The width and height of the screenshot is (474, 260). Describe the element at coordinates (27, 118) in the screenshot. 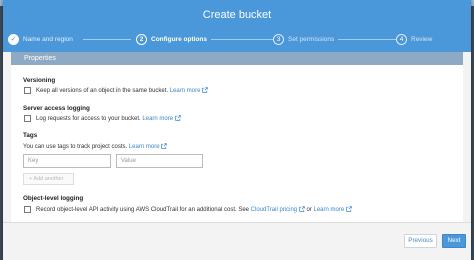

I see `access-logging-checkbox` at that location.